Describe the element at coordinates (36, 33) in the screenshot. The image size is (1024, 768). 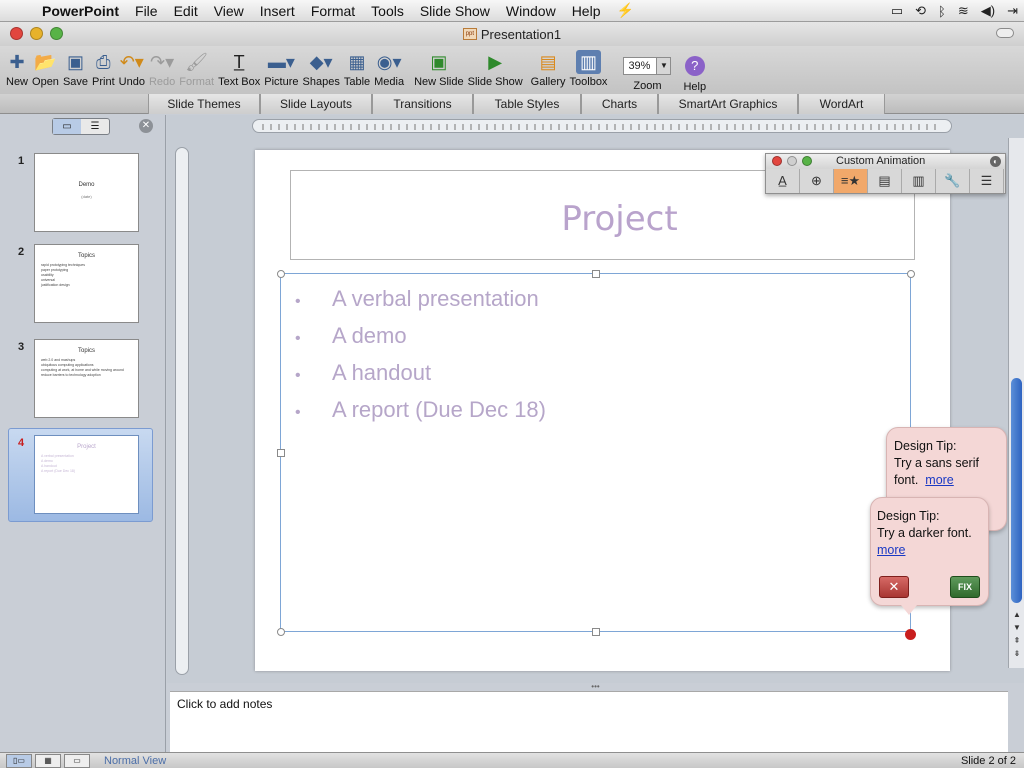
I see `minimize-window-button` at that location.